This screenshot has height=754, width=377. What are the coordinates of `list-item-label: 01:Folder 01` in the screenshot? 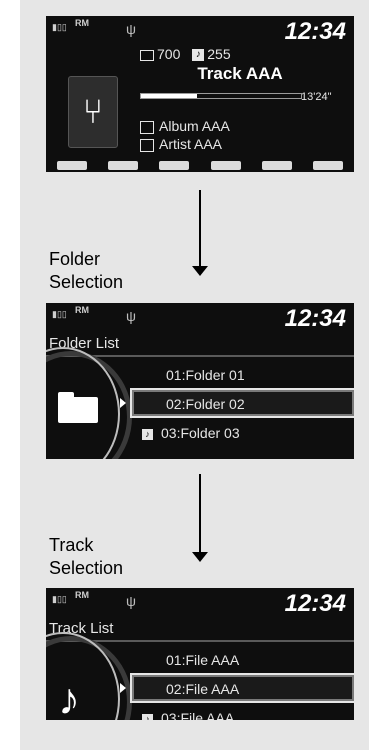 It's located at (205, 375).